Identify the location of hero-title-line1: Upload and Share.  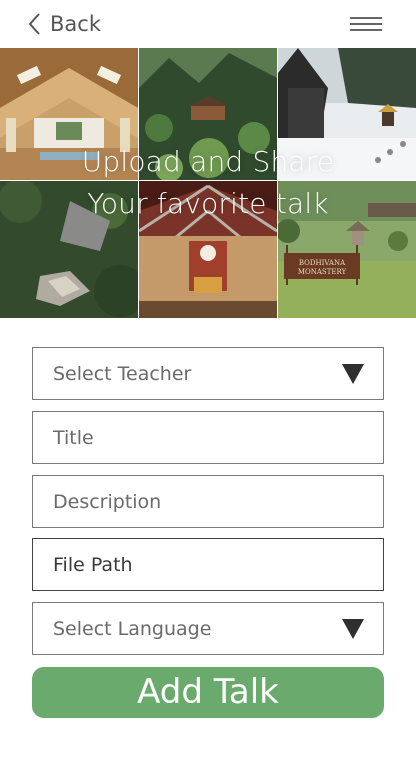
(208, 161).